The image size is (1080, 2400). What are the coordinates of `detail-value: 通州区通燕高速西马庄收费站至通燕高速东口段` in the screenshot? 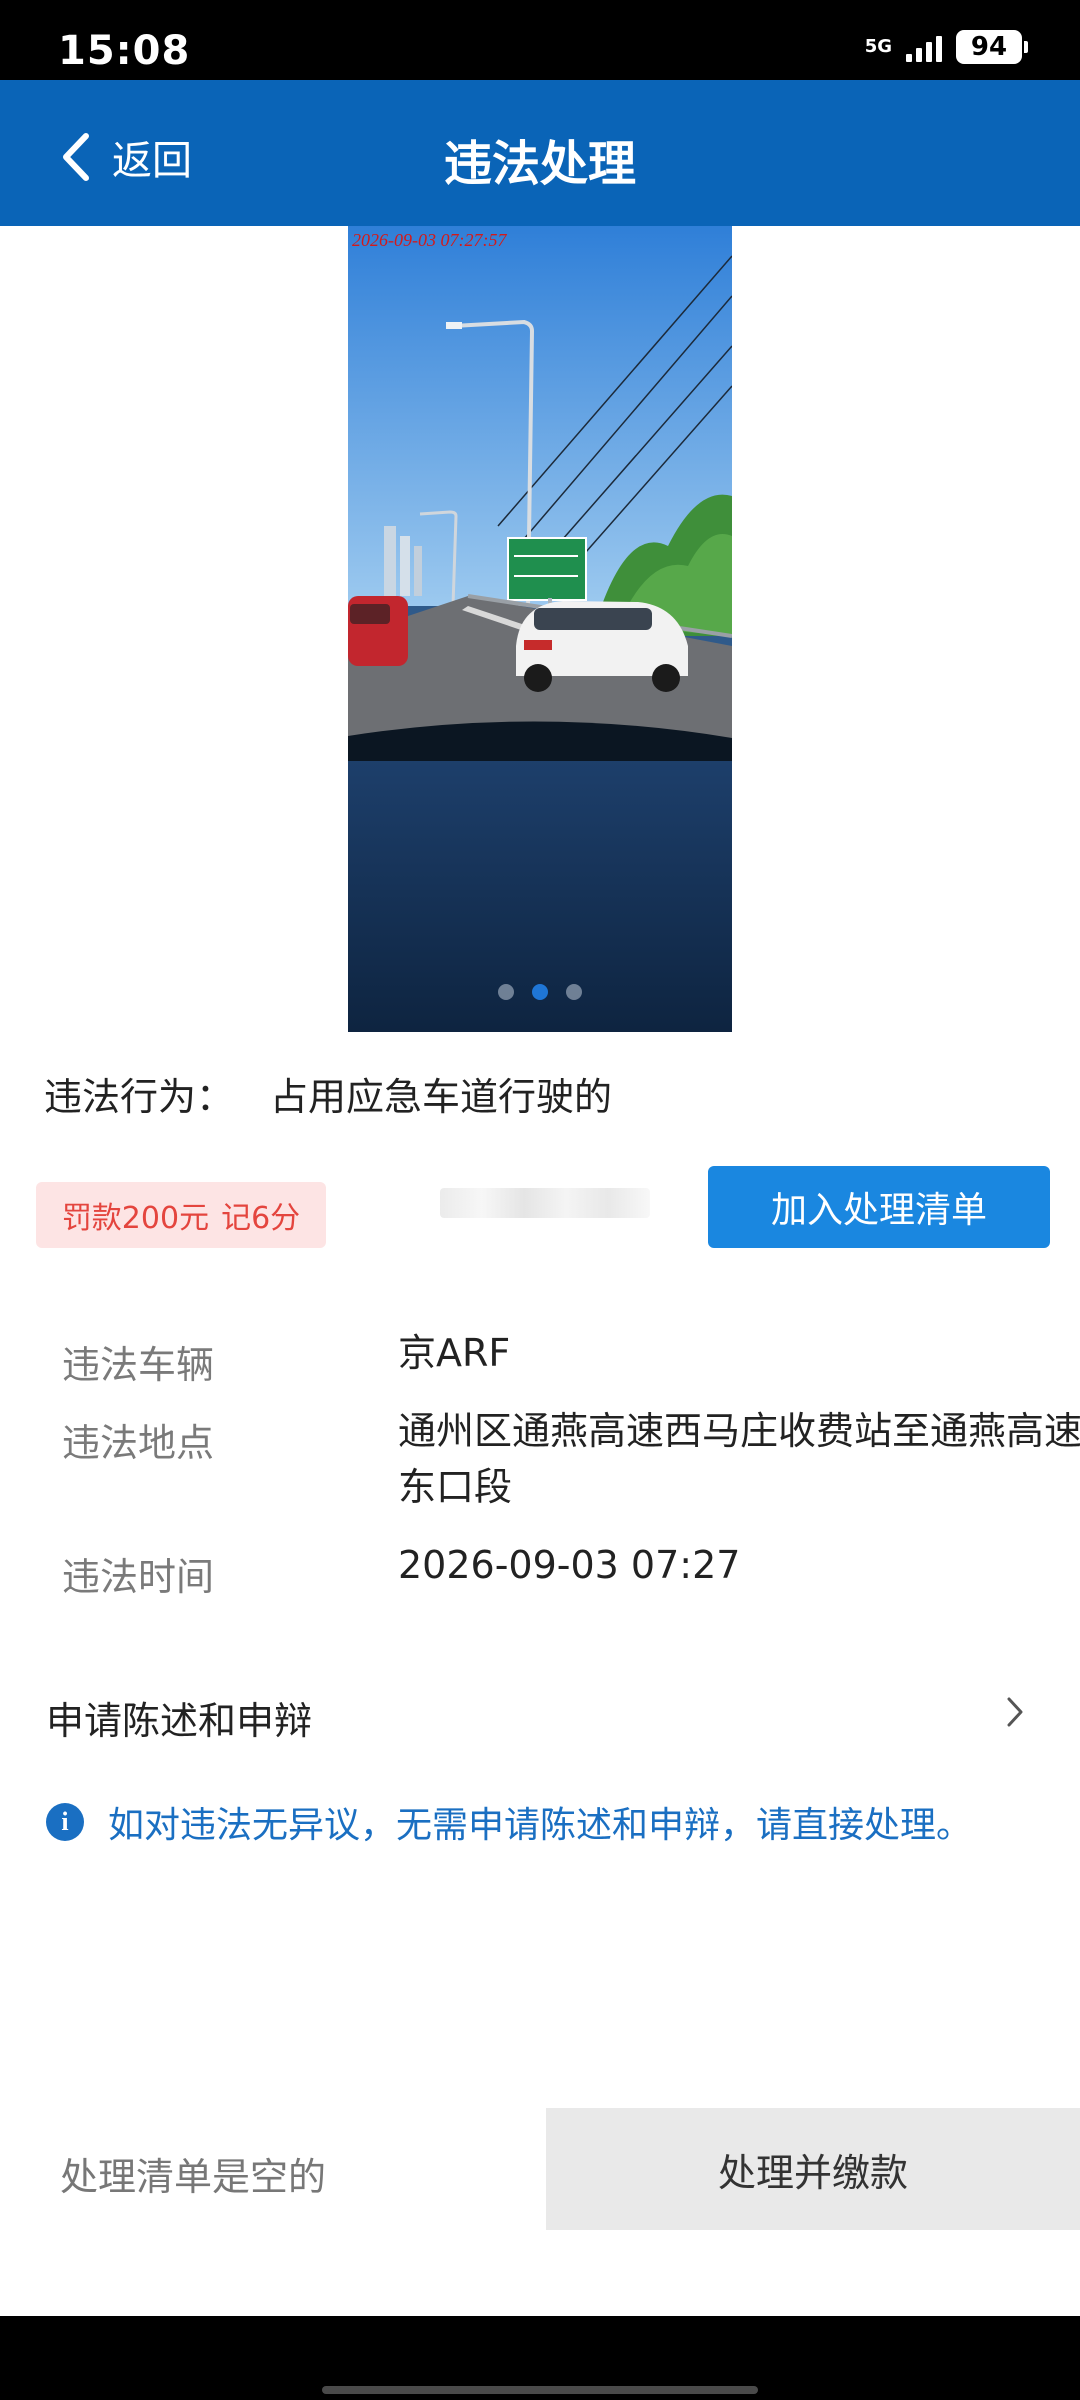 It's located at (739, 1459).